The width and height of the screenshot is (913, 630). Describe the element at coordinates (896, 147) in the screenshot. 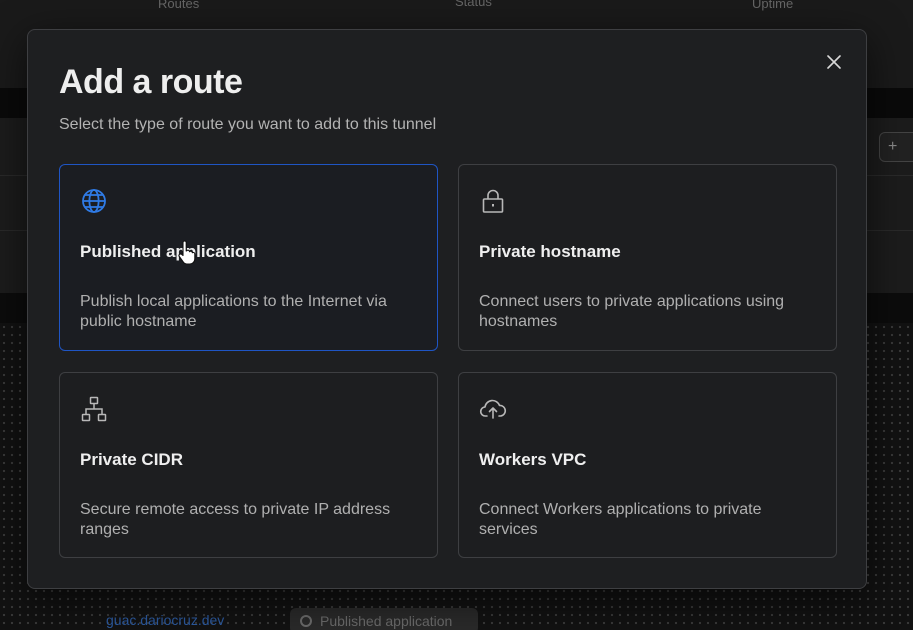

I see `bg-add-button: +` at that location.